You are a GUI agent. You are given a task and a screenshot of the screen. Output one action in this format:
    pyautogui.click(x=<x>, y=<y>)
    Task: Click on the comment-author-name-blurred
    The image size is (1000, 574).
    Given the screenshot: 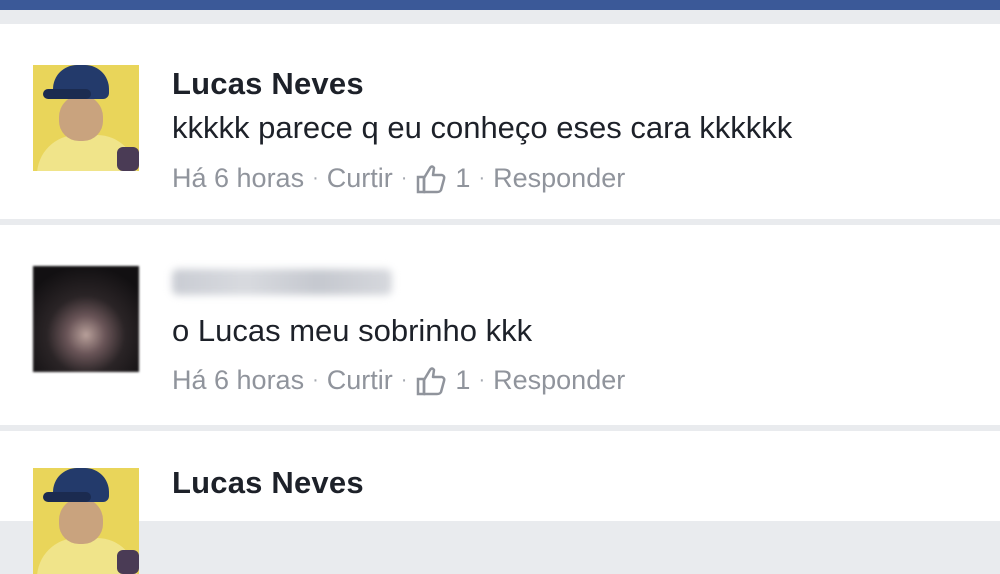 What is the action you would take?
    pyautogui.click(x=282, y=282)
    